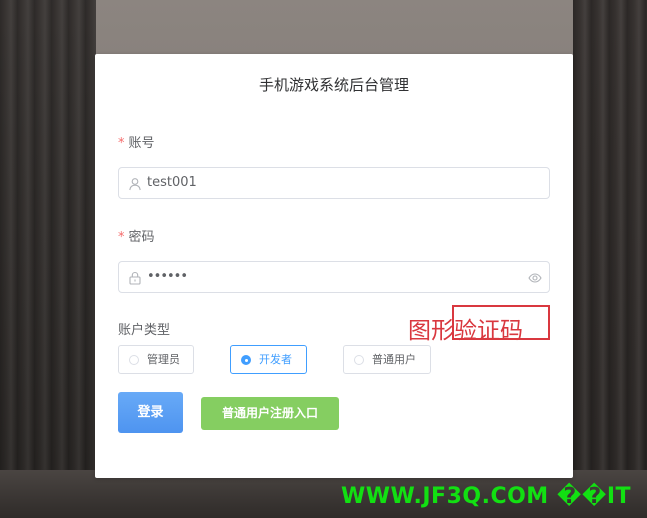 The width and height of the screenshot is (647, 518). What do you see at coordinates (334, 277) in the screenshot?
I see `password-input: ••••••` at bounding box center [334, 277].